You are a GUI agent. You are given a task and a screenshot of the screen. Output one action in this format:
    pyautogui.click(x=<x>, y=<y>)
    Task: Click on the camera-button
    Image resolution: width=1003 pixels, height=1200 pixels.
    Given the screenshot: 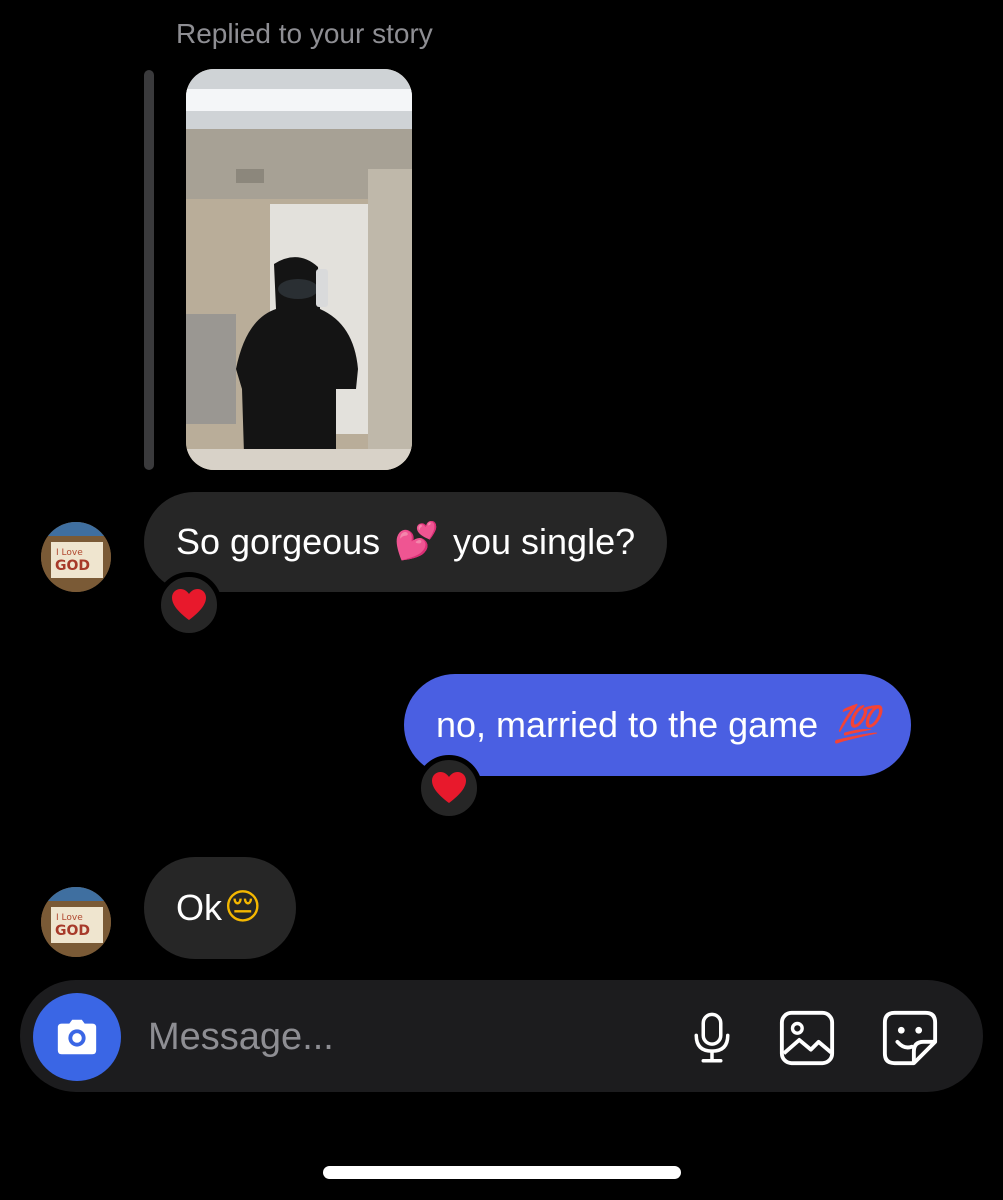 What is the action you would take?
    pyautogui.click(x=77, y=1037)
    